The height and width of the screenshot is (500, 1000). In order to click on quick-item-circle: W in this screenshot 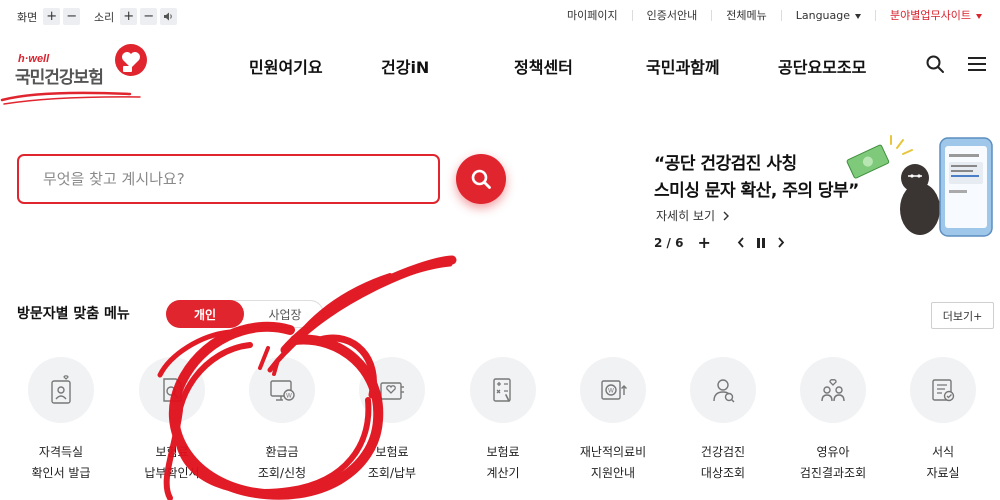, I will do `click(282, 390)`.